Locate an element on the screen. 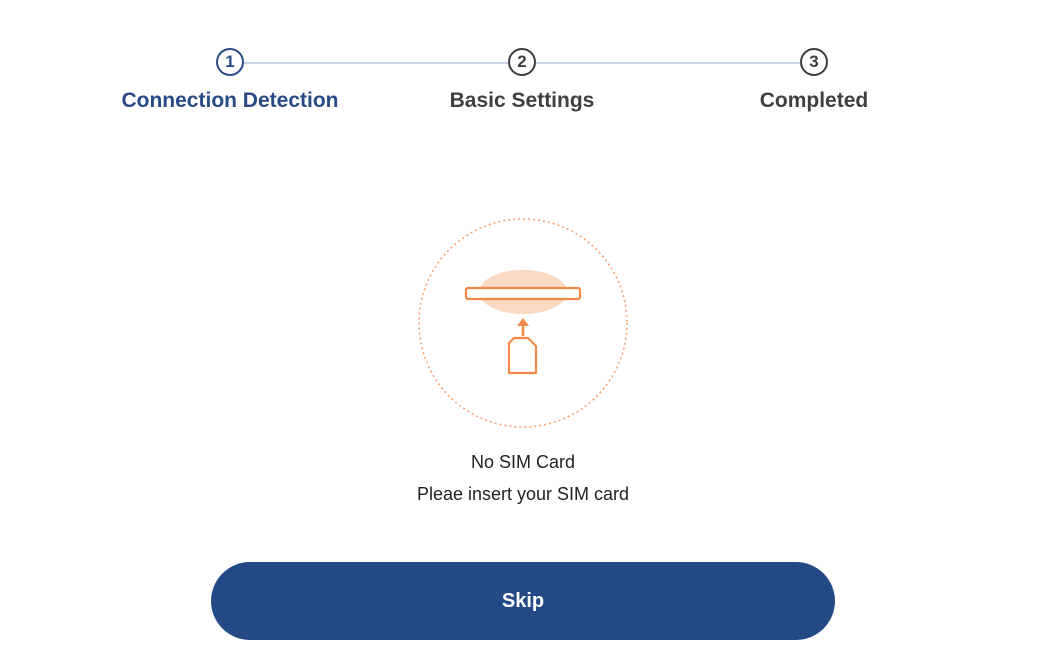 The width and height of the screenshot is (1060, 663). status-title: No SIM Card is located at coordinates (523, 462).